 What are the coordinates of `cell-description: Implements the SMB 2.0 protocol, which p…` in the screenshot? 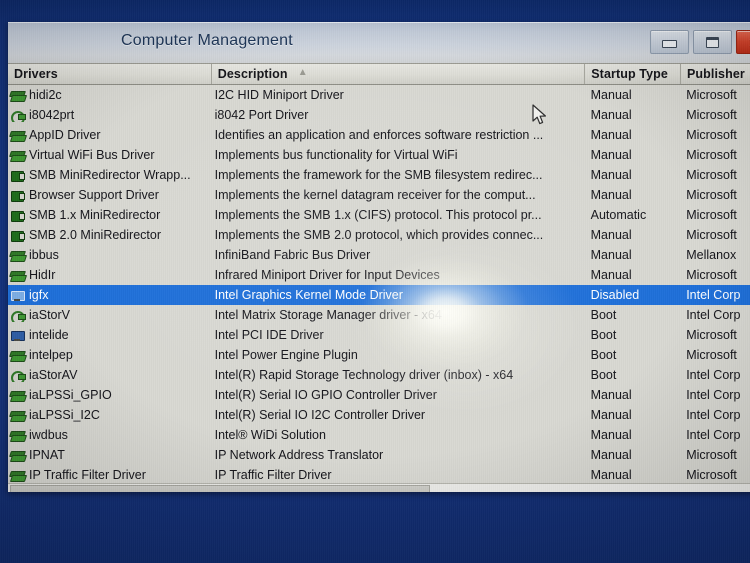 It's located at (379, 235).